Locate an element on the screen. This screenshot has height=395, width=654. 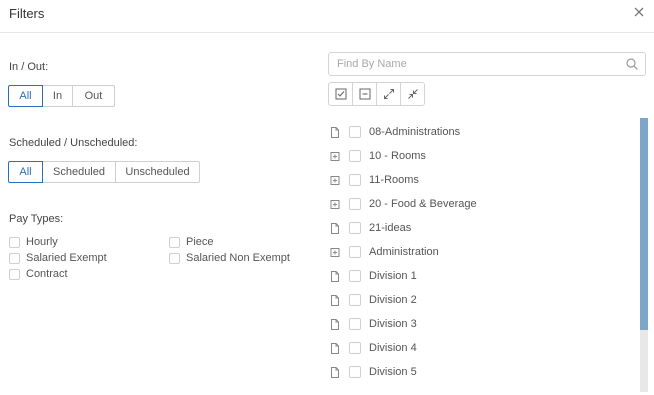
expand-all-icon is located at coordinates (388, 94).